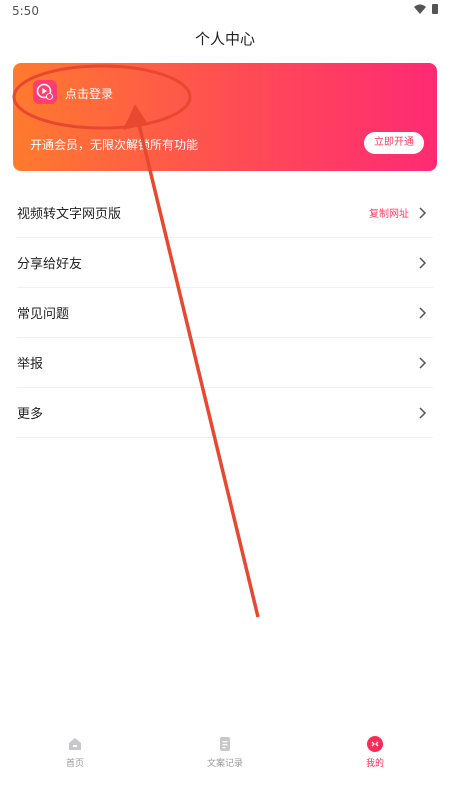 The width and height of the screenshot is (450, 800). What do you see at coordinates (114, 145) in the screenshot?
I see `vip-description: 开通会员，无限次解锁所有功能` at bounding box center [114, 145].